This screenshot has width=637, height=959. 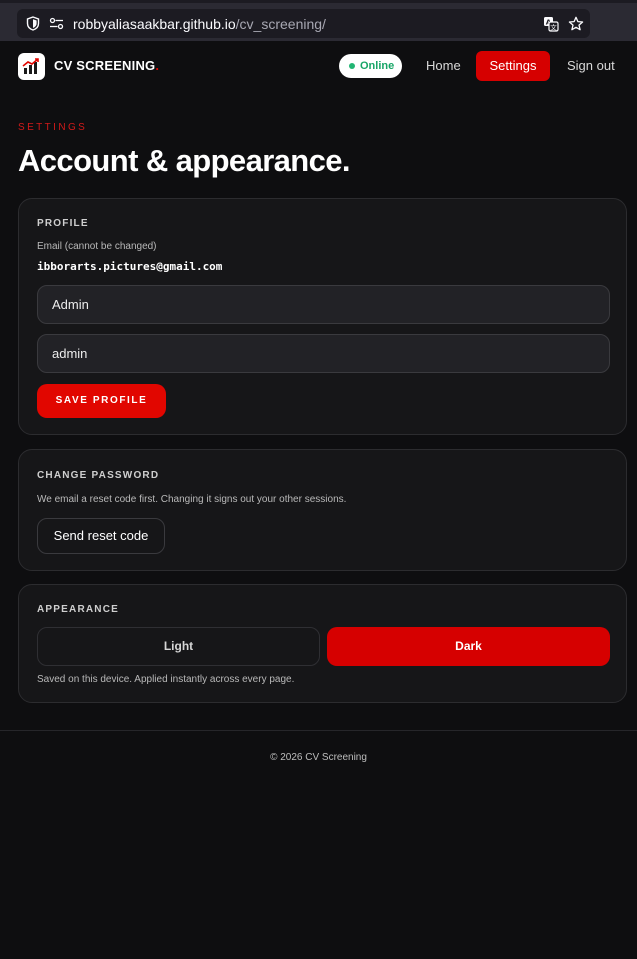 What do you see at coordinates (323, 304) in the screenshot?
I see `name-input` at bounding box center [323, 304].